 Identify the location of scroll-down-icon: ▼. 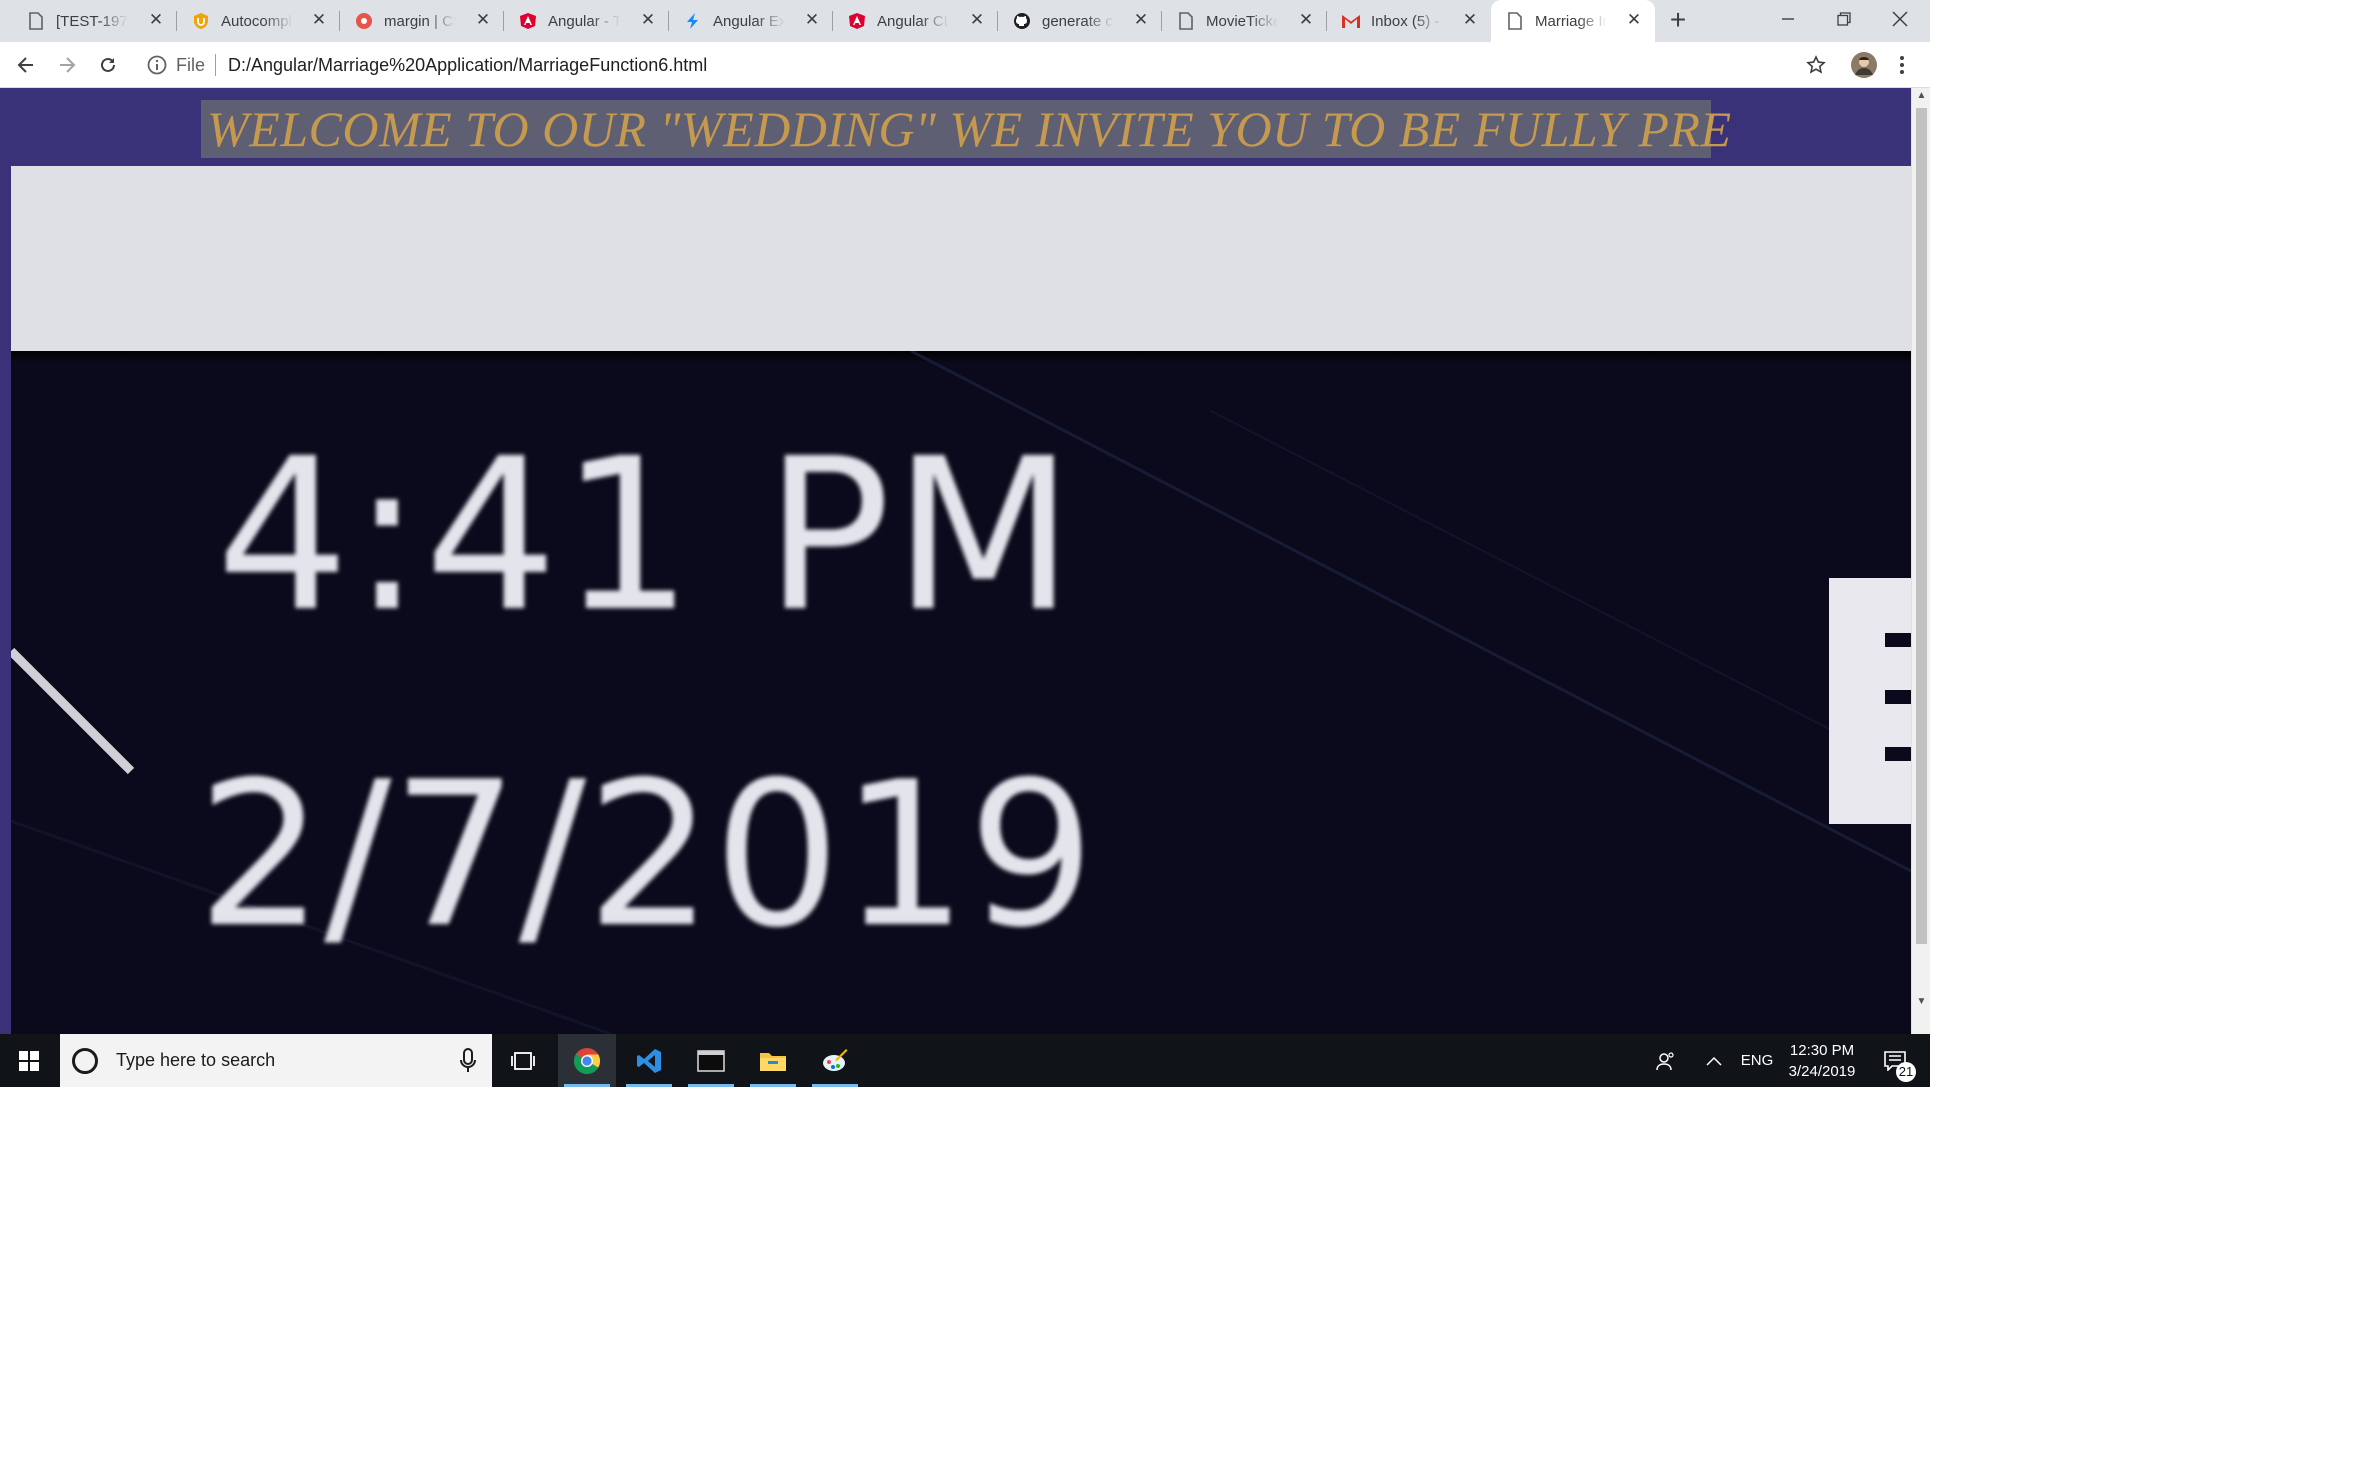
(1921, 1001).